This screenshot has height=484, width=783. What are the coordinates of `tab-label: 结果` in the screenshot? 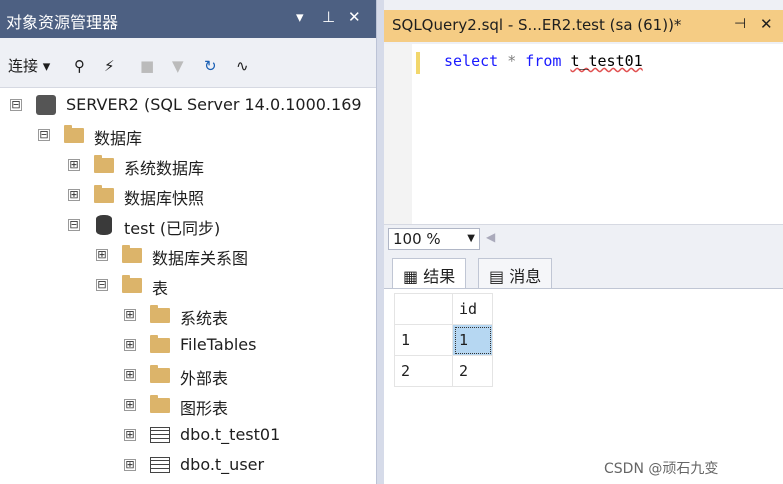 It's located at (439, 276).